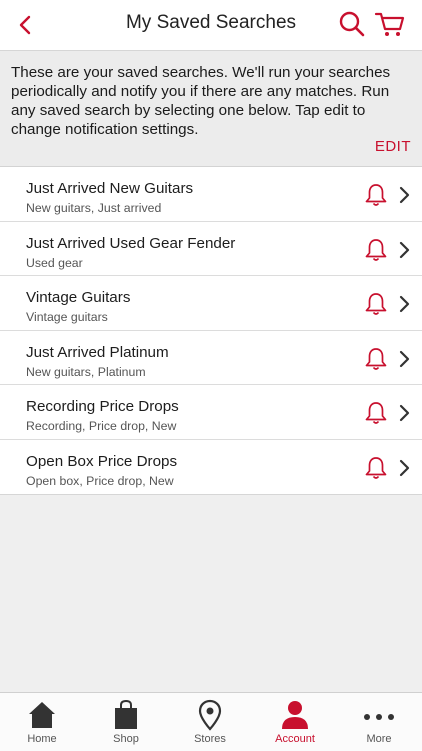 This screenshot has width=422, height=751. What do you see at coordinates (110, 188) in the screenshot?
I see `saved-search-name: Just Arrived New Guitars` at bounding box center [110, 188].